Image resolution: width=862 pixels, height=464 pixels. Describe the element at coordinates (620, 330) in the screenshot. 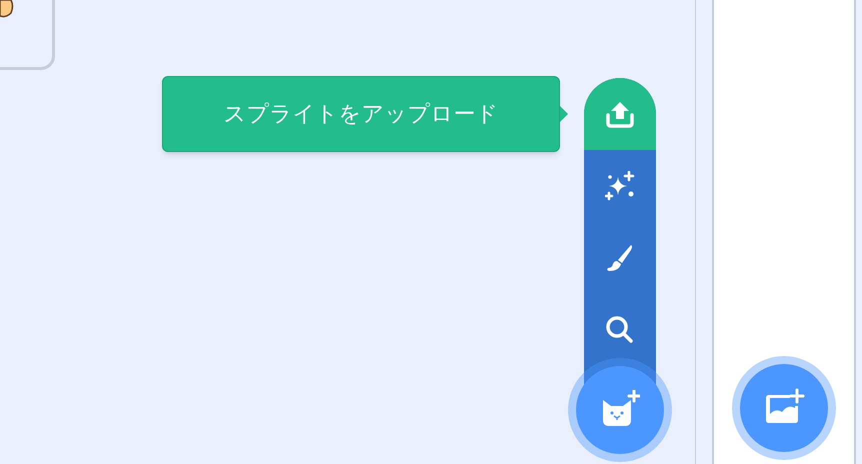

I see `search-icon` at that location.